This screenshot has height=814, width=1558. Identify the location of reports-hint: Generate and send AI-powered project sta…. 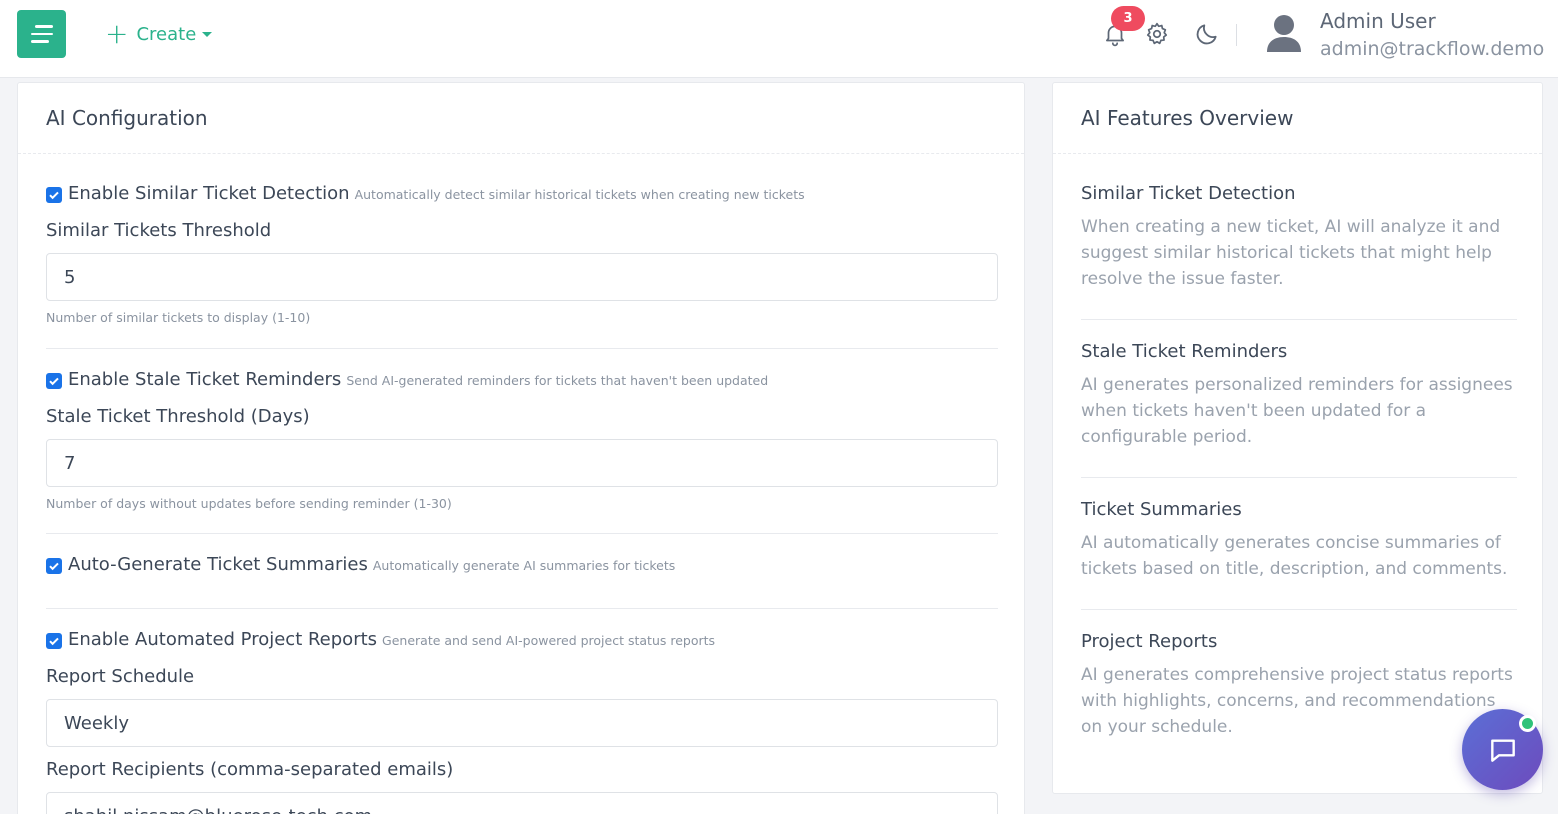
(549, 640).